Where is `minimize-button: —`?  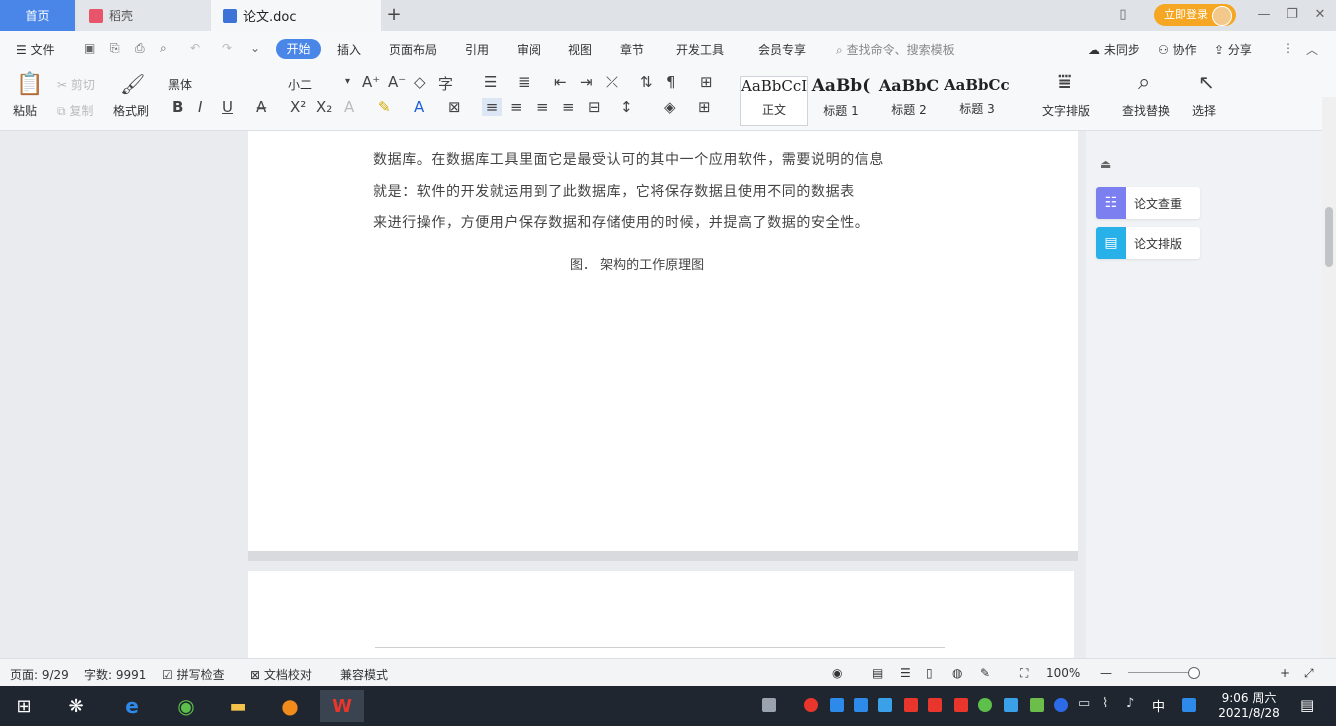 minimize-button: — is located at coordinates (1264, 15).